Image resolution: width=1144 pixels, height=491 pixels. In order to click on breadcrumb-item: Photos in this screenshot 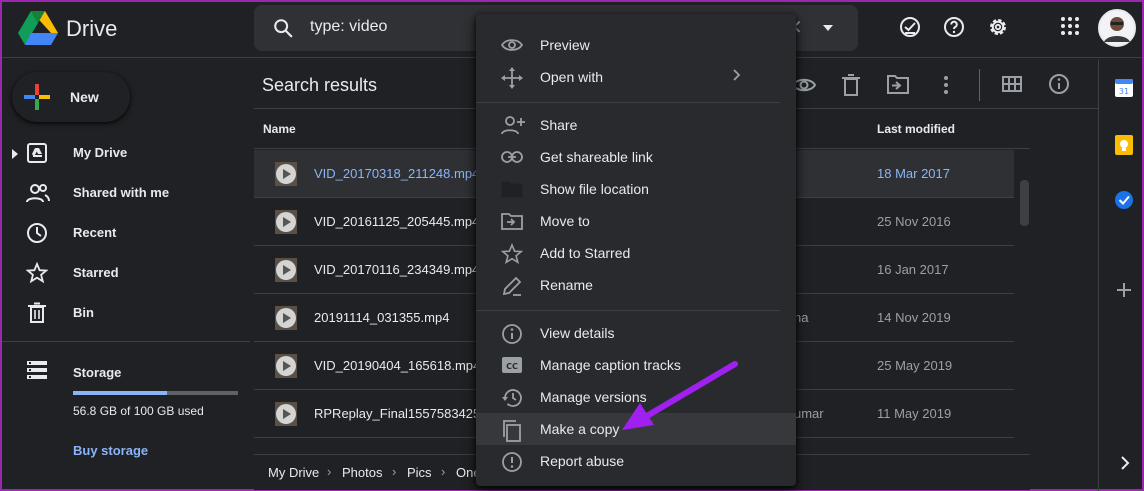, I will do `click(362, 472)`.